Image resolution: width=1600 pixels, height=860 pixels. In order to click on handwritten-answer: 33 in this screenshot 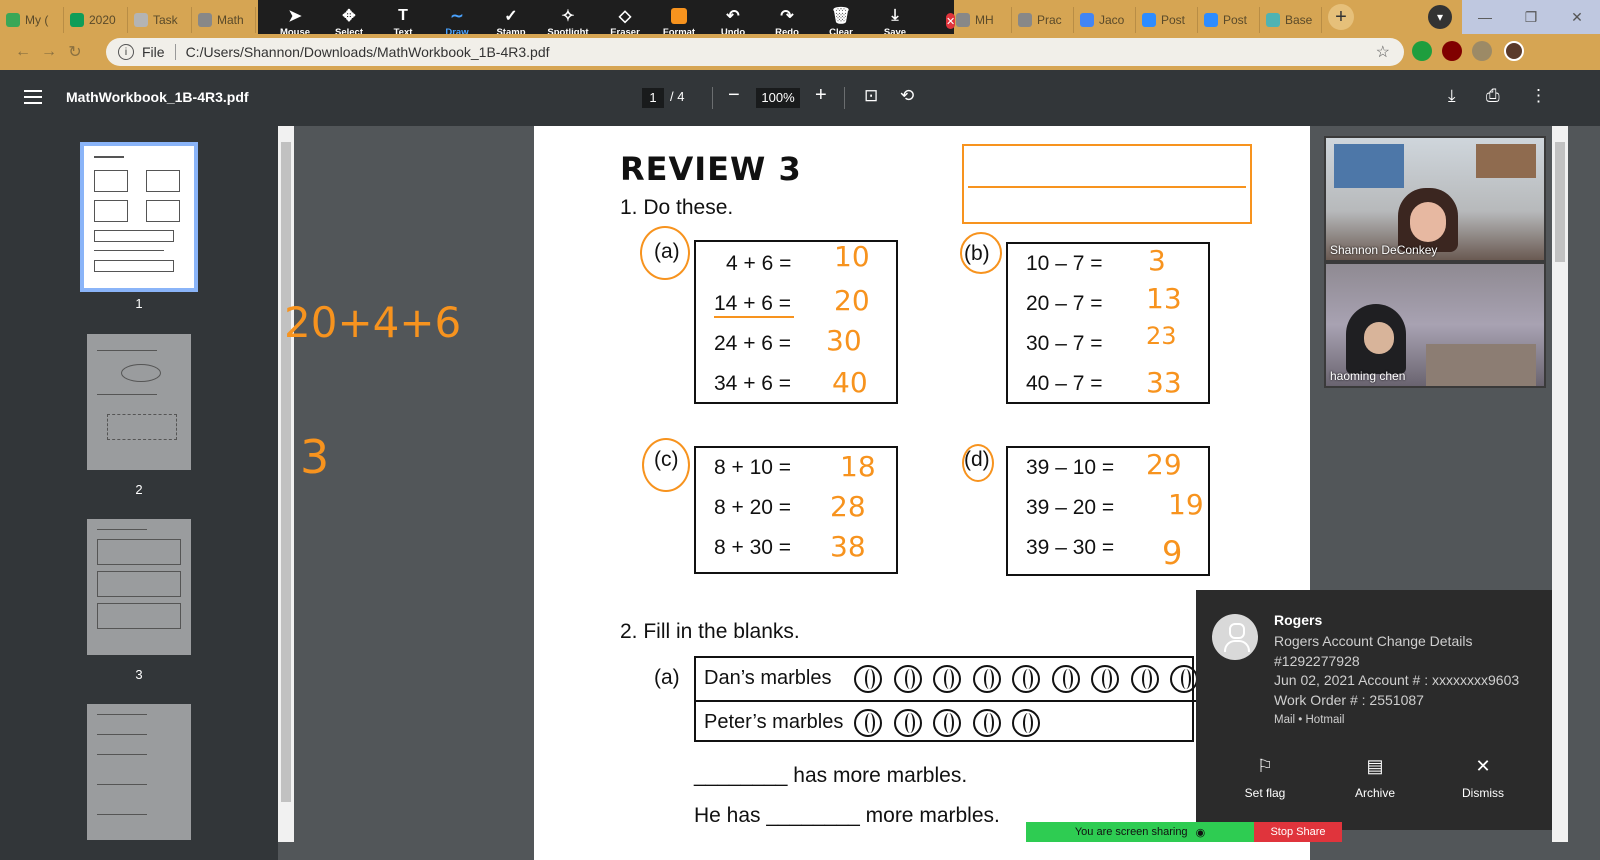, I will do `click(1164, 382)`.